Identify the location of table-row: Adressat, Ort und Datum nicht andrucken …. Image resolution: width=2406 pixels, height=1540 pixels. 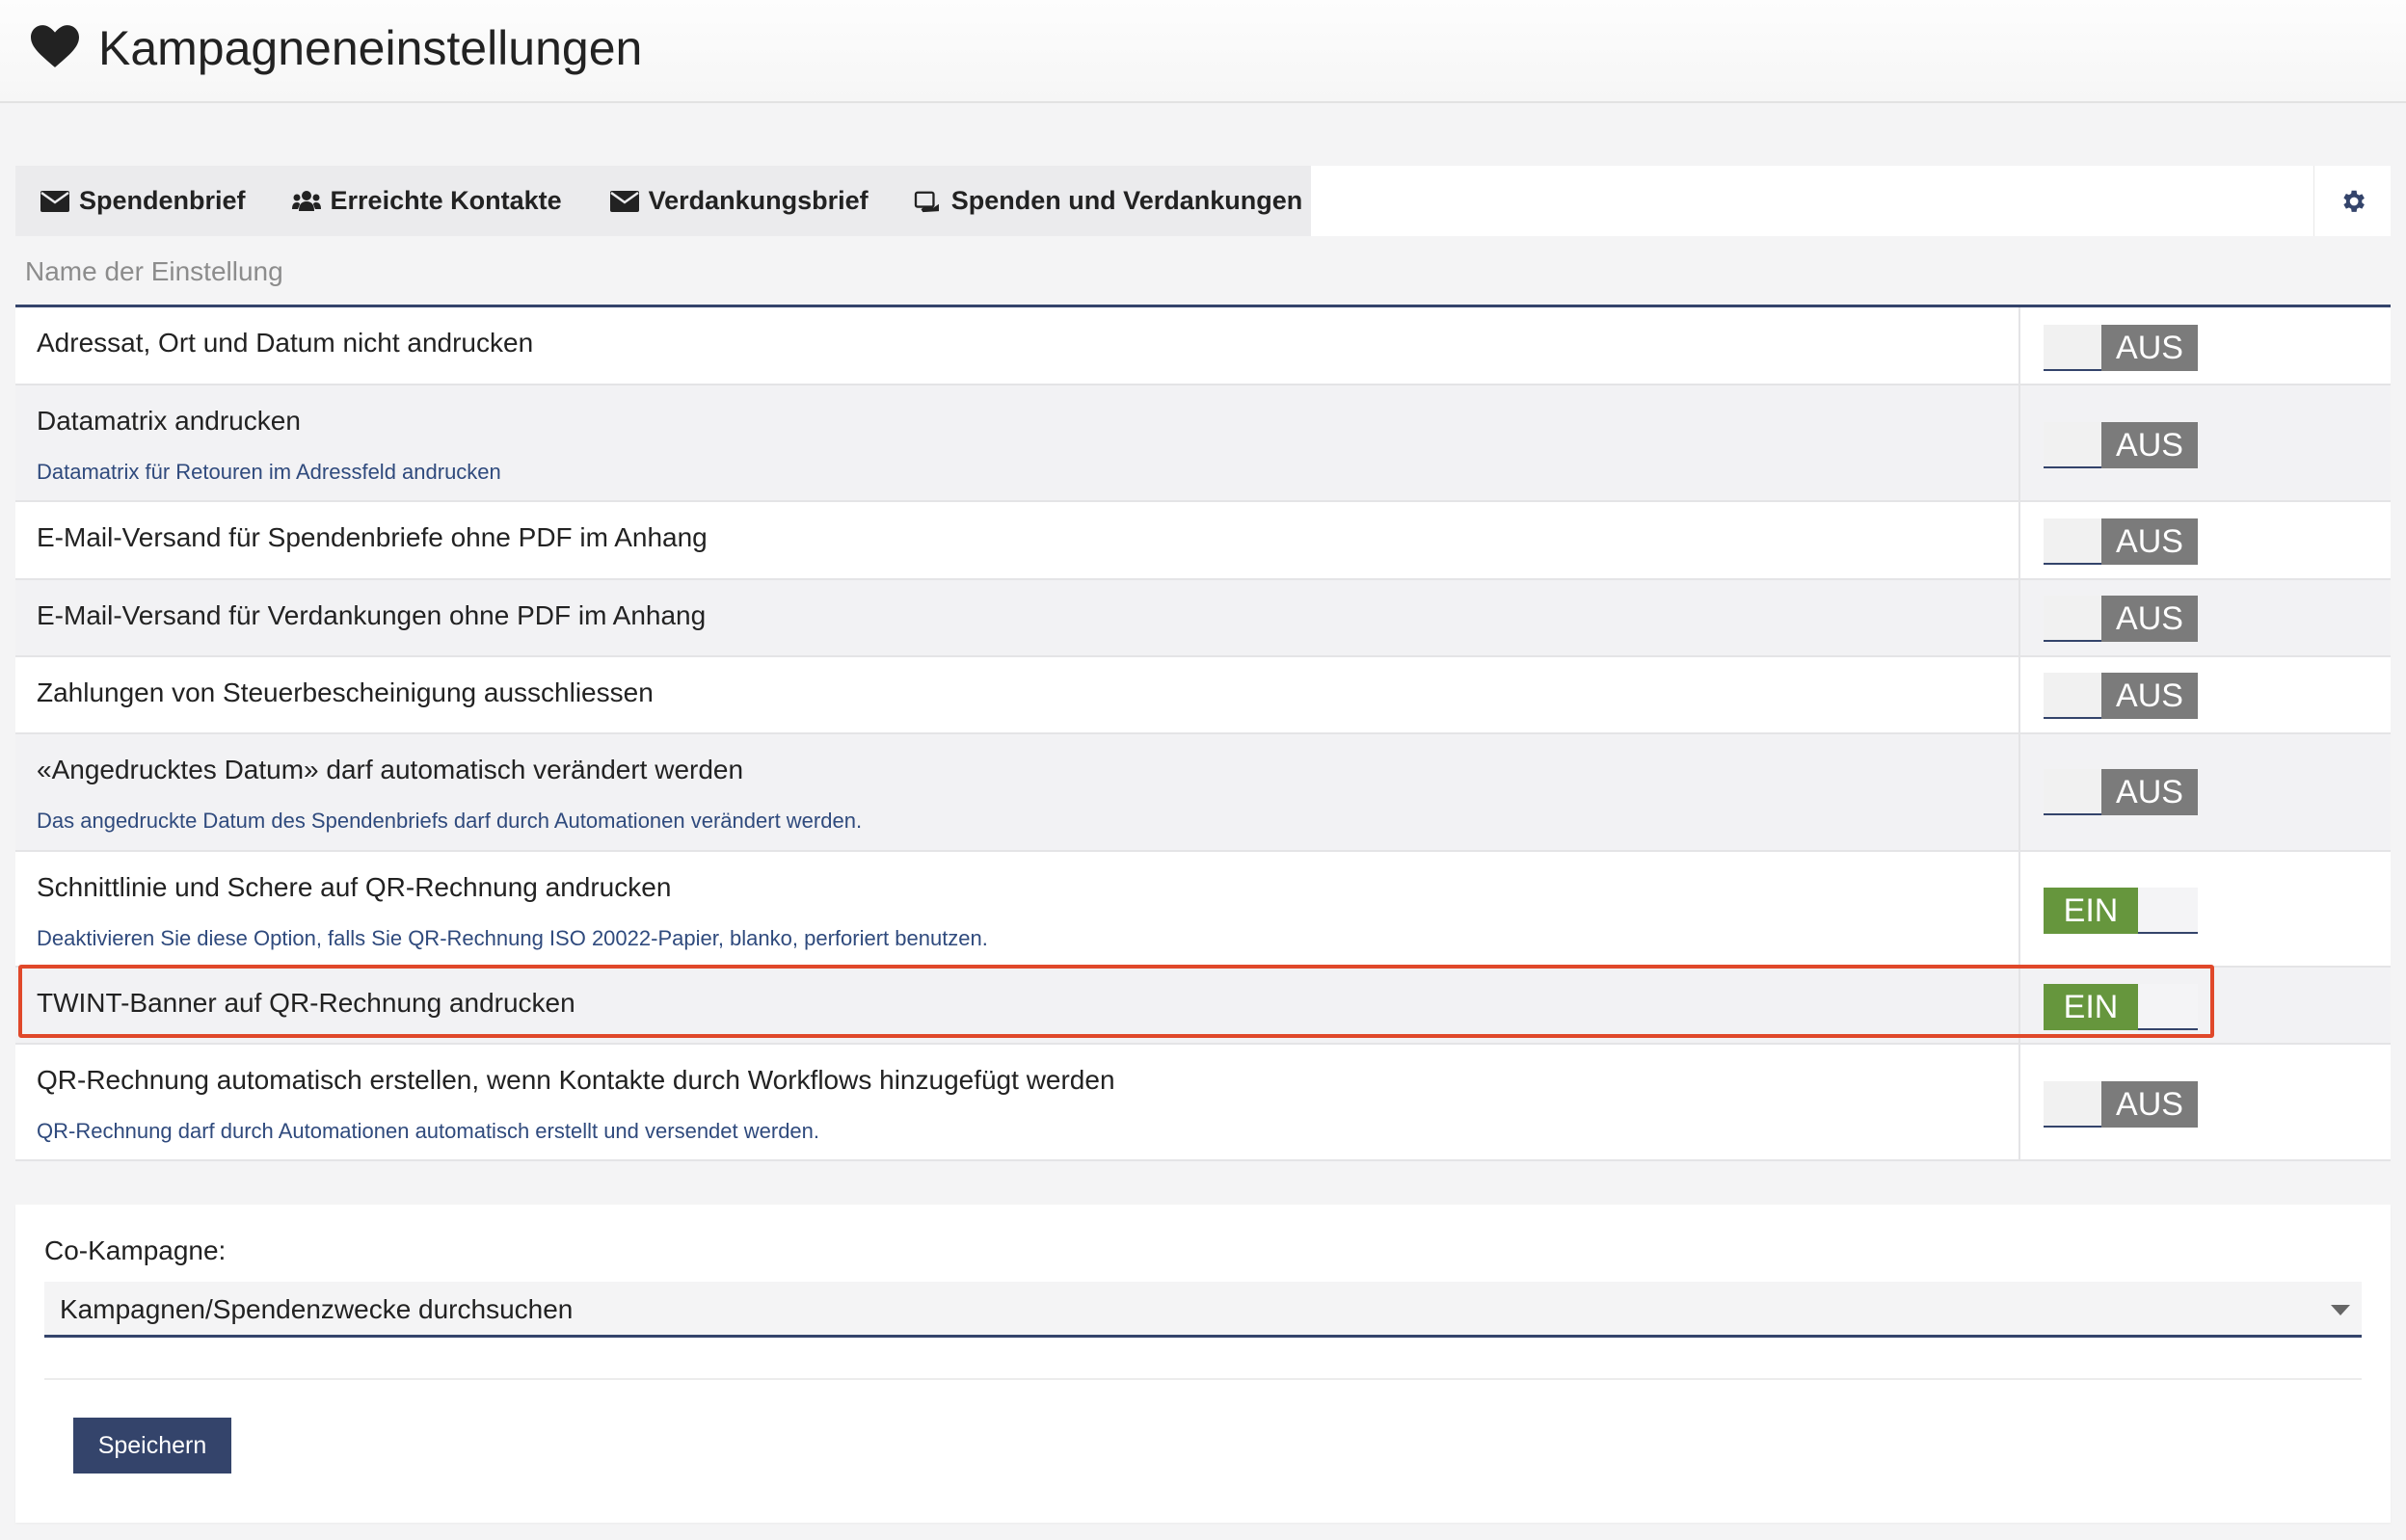
(1203, 346).